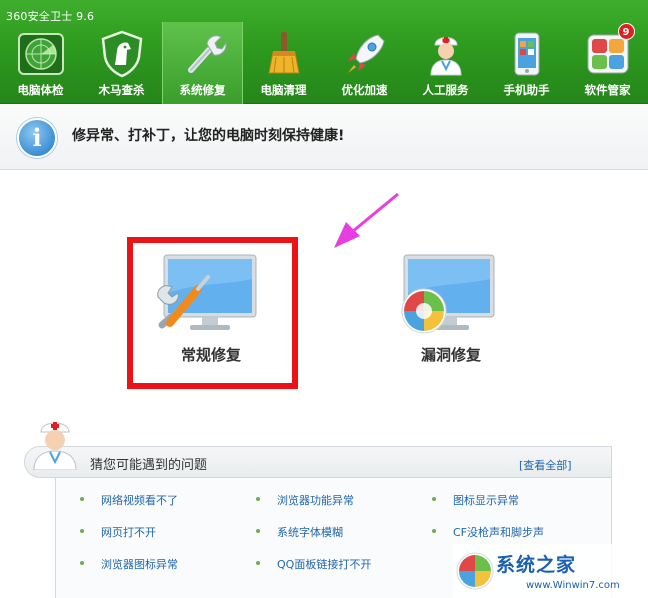 The height and width of the screenshot is (598, 648). Describe the element at coordinates (366, 220) in the screenshot. I see `pointer-arrow-icon` at that location.